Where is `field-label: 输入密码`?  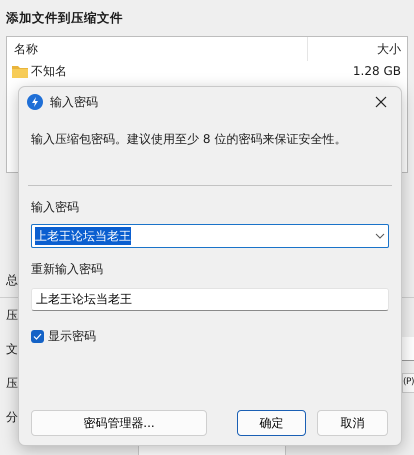
field-label: 输入密码 is located at coordinates (55, 206).